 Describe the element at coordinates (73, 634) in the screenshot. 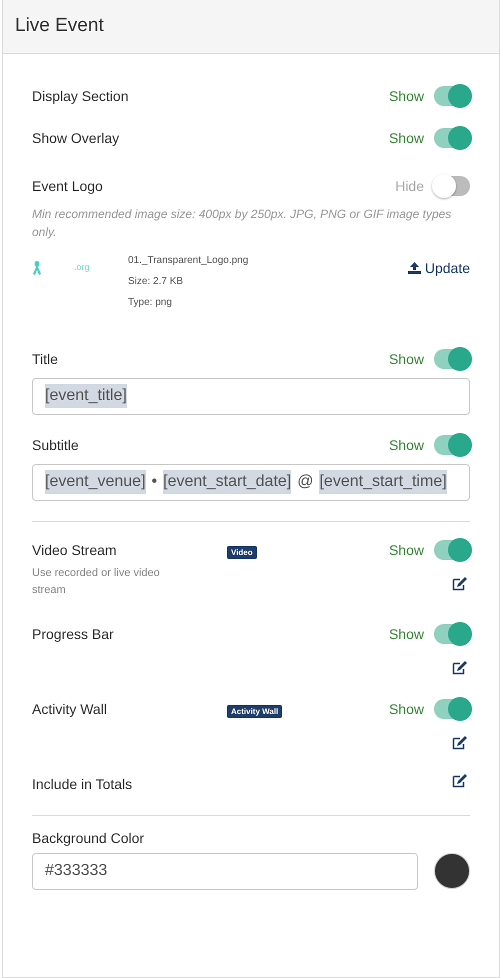

I see `field-label: Progress Bar` at that location.